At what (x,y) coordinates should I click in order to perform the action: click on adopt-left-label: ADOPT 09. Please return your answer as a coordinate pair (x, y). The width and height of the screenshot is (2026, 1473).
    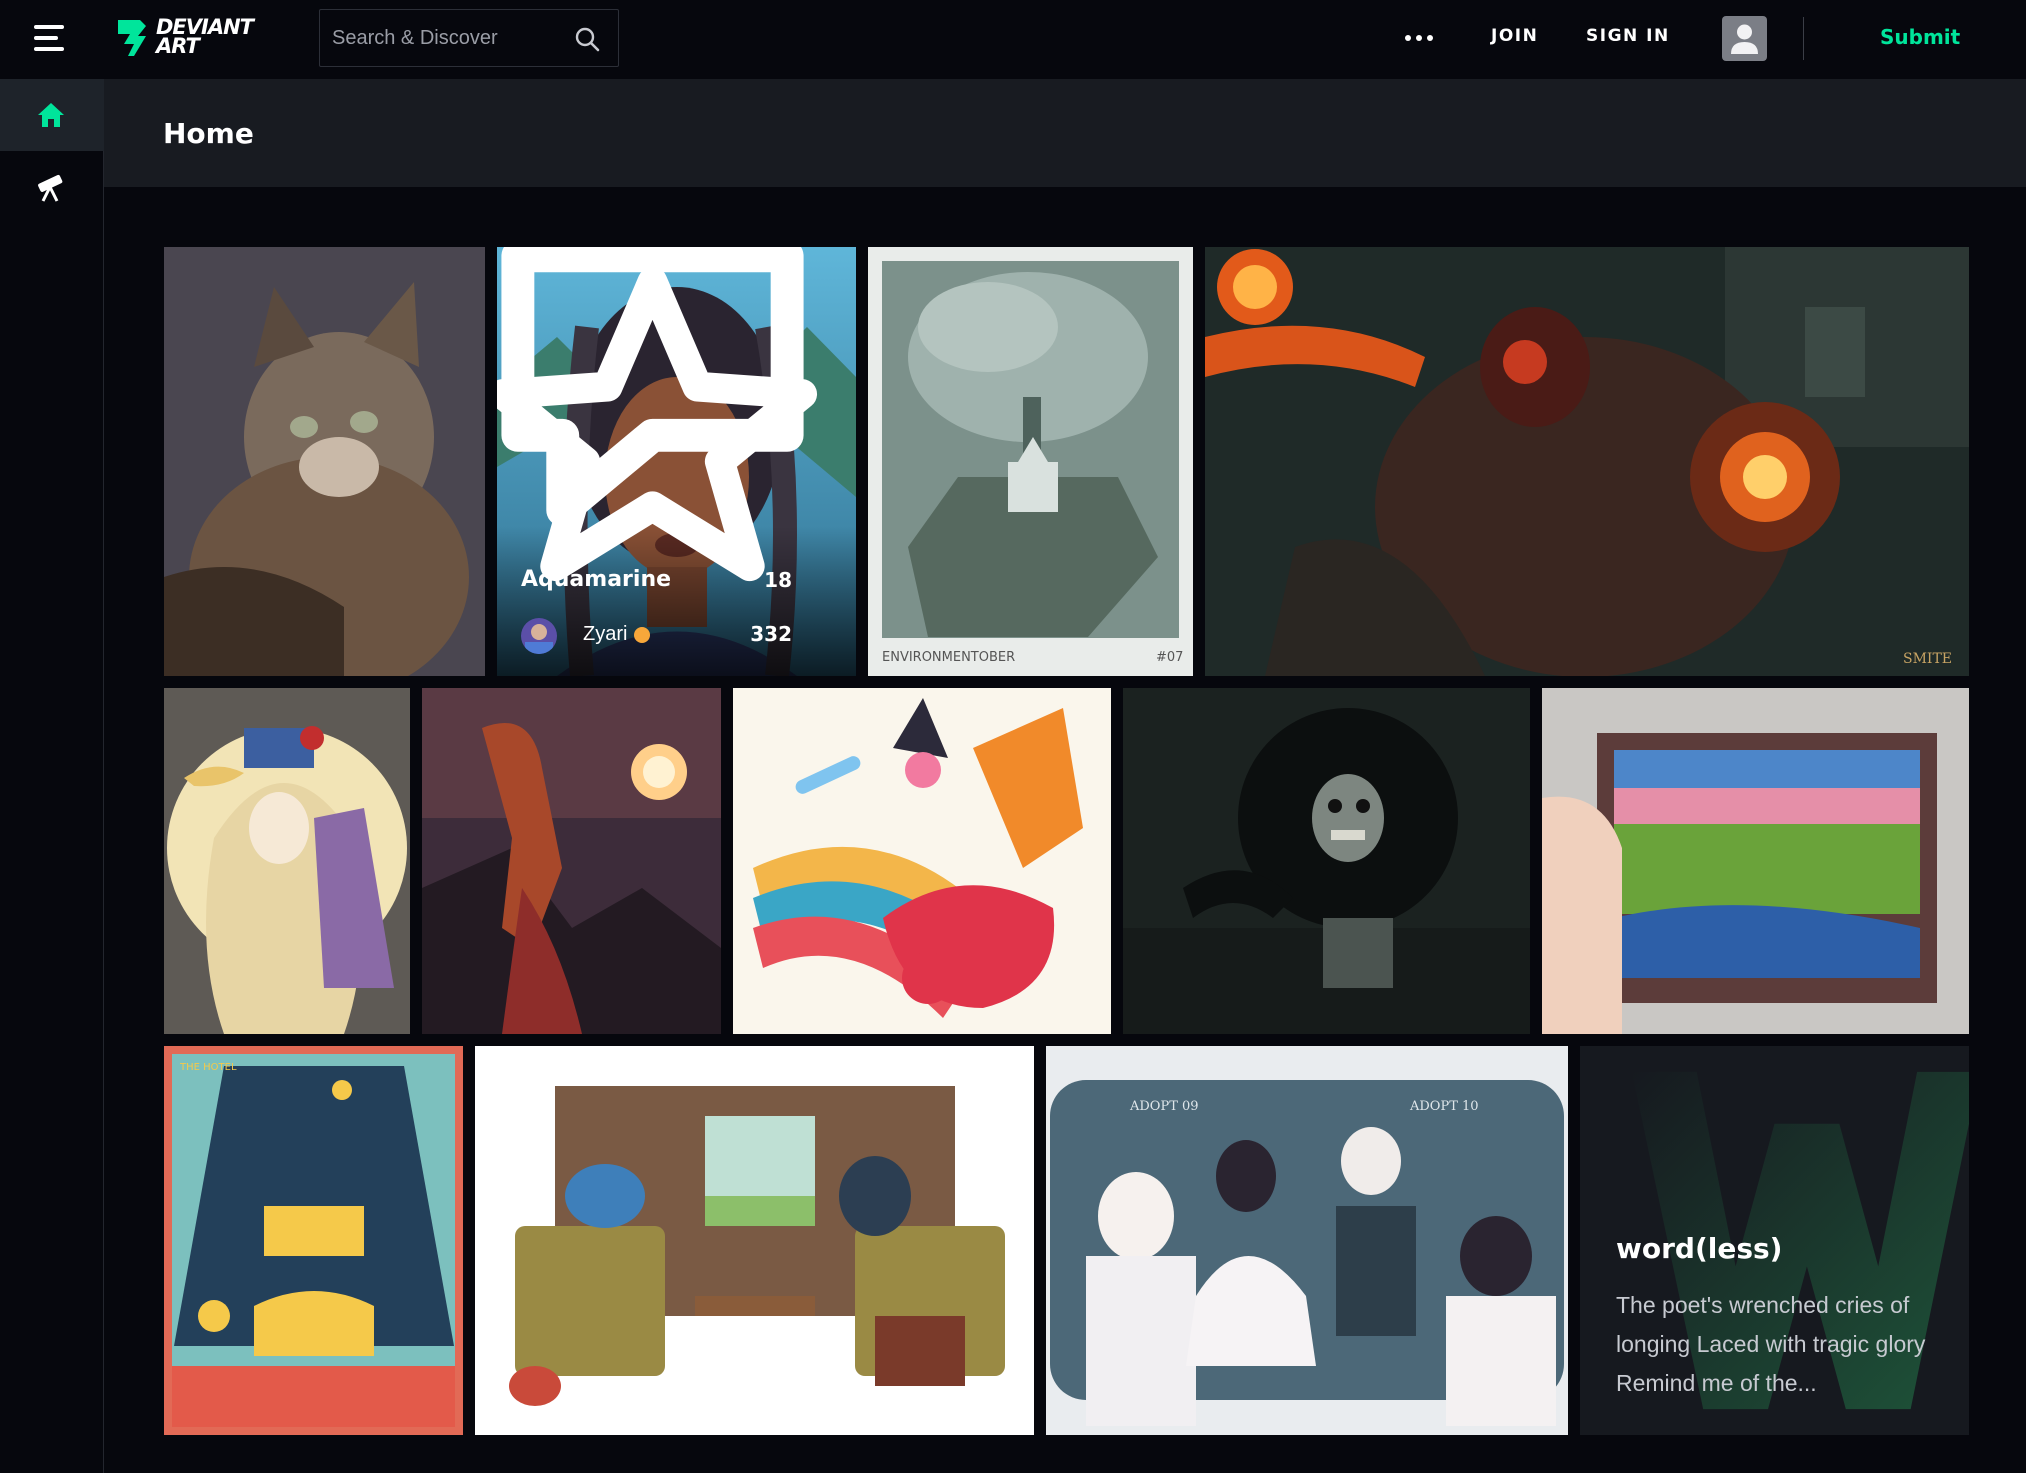
    Looking at the image, I should click on (1164, 1106).